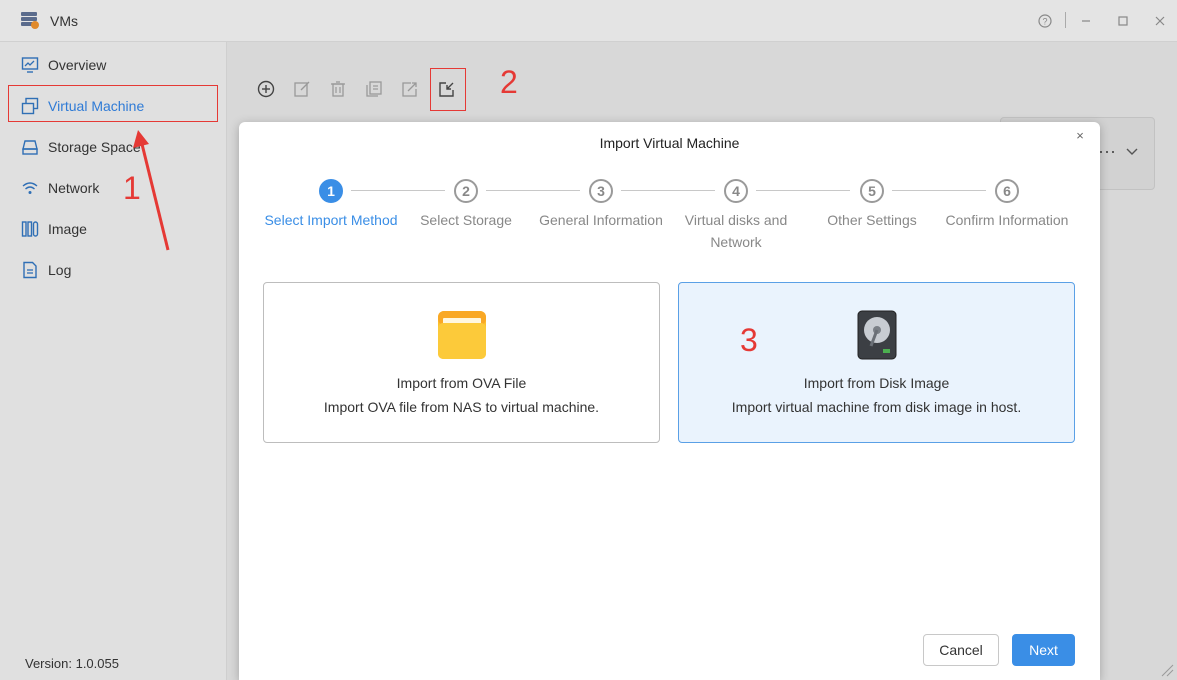 This screenshot has height=680, width=1177. I want to click on option-title: Import from OVA File, so click(461, 383).